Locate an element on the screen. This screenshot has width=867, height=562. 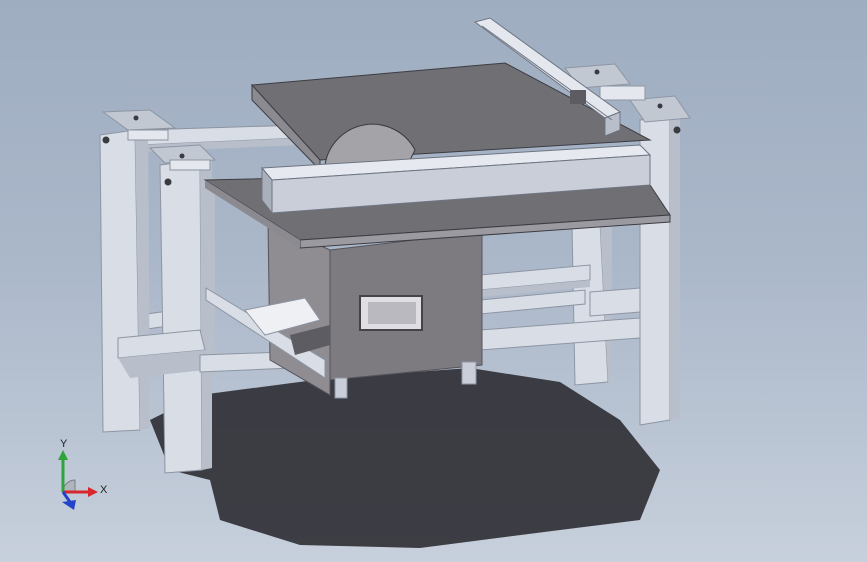
axis-triad: Y X is located at coordinates (83, 476).